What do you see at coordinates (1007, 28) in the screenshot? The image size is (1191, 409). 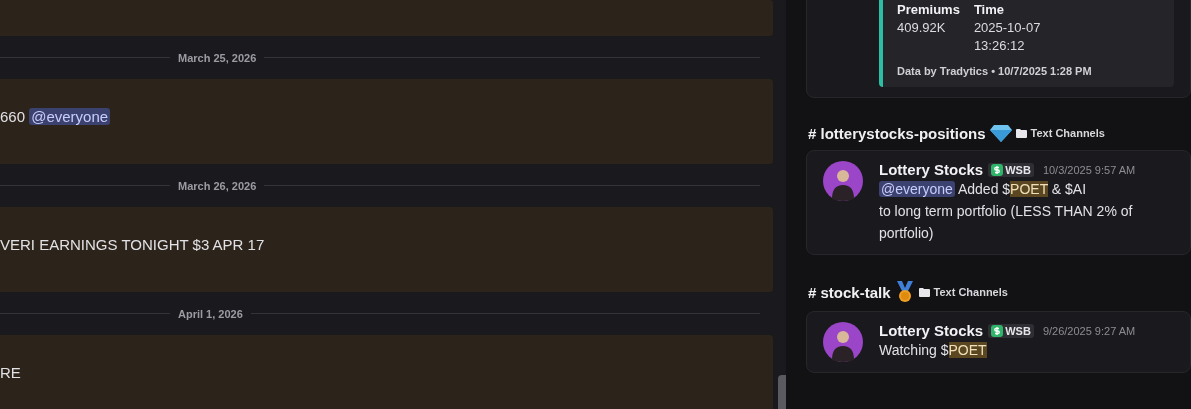 I see `field-value: 2025-10-07` at bounding box center [1007, 28].